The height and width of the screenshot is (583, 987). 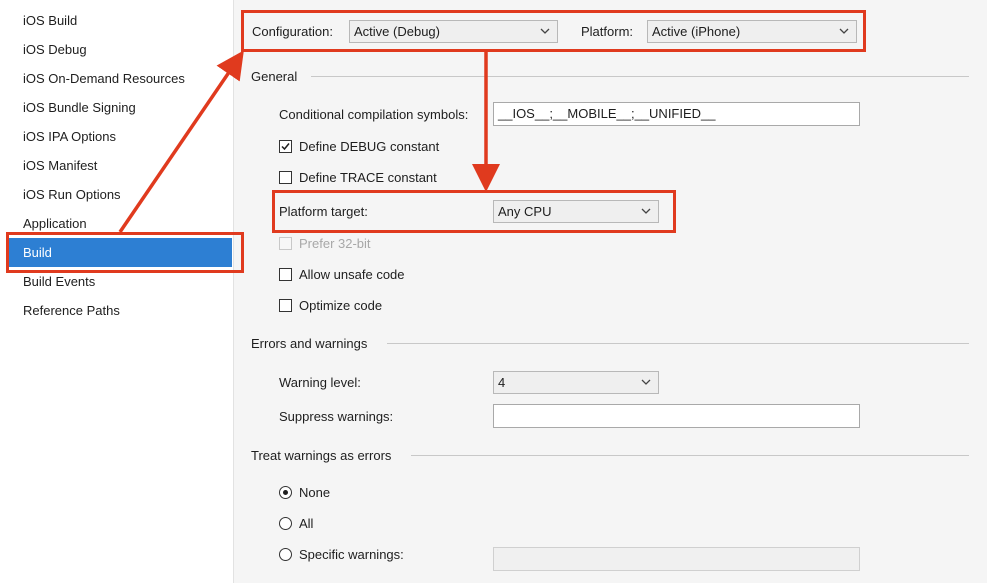 I want to click on allow-unsafe-code-label: Allow unsafe code, so click(x=352, y=274).